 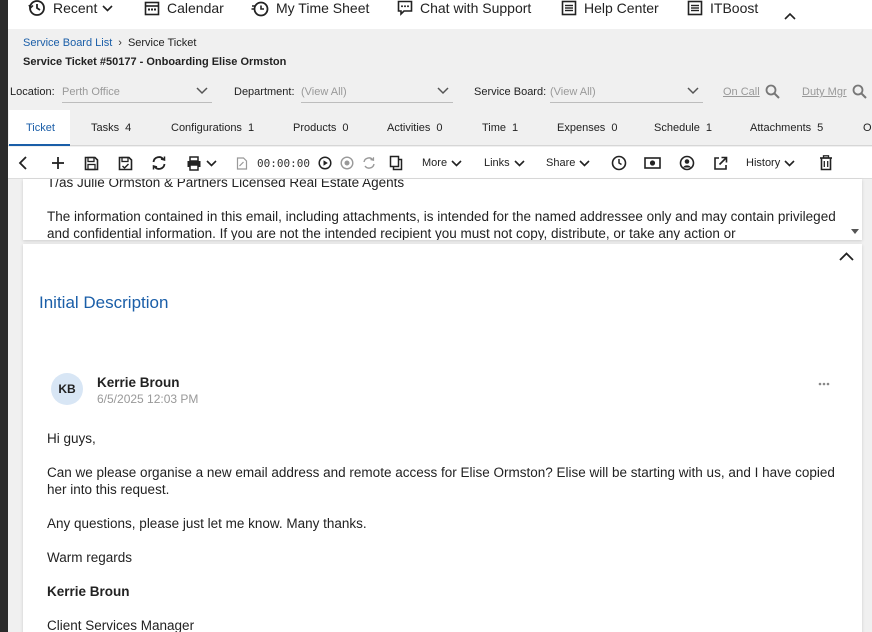 I want to click on note-timestamp: 6/5/2025 12:03 PM, so click(x=148, y=399).